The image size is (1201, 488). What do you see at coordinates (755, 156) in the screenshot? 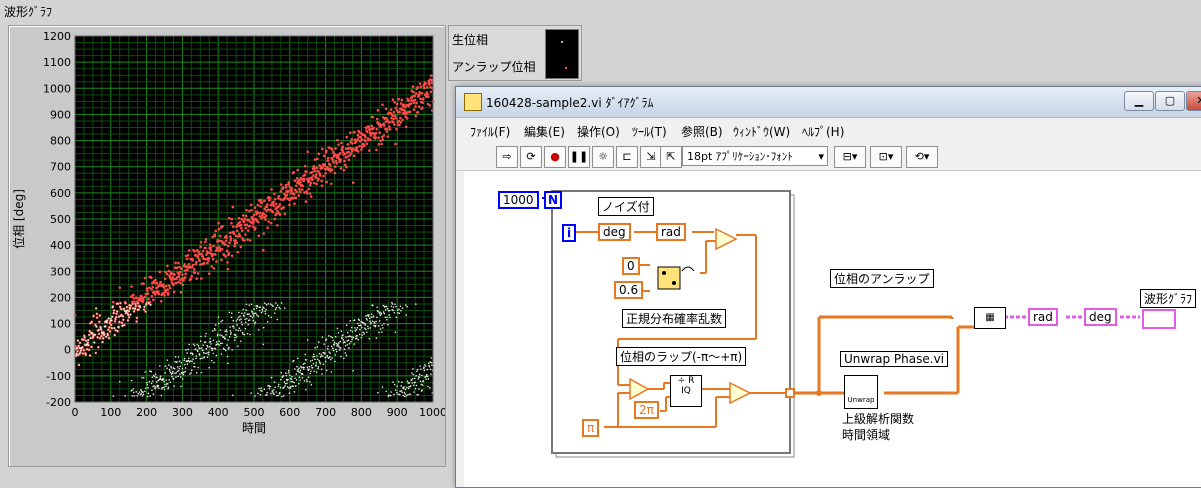
I see `font-select: 18pt ｱﾌﾟﾘｹｰｼｮﾝ･ﾌｫﾝﾄ ▾` at bounding box center [755, 156].